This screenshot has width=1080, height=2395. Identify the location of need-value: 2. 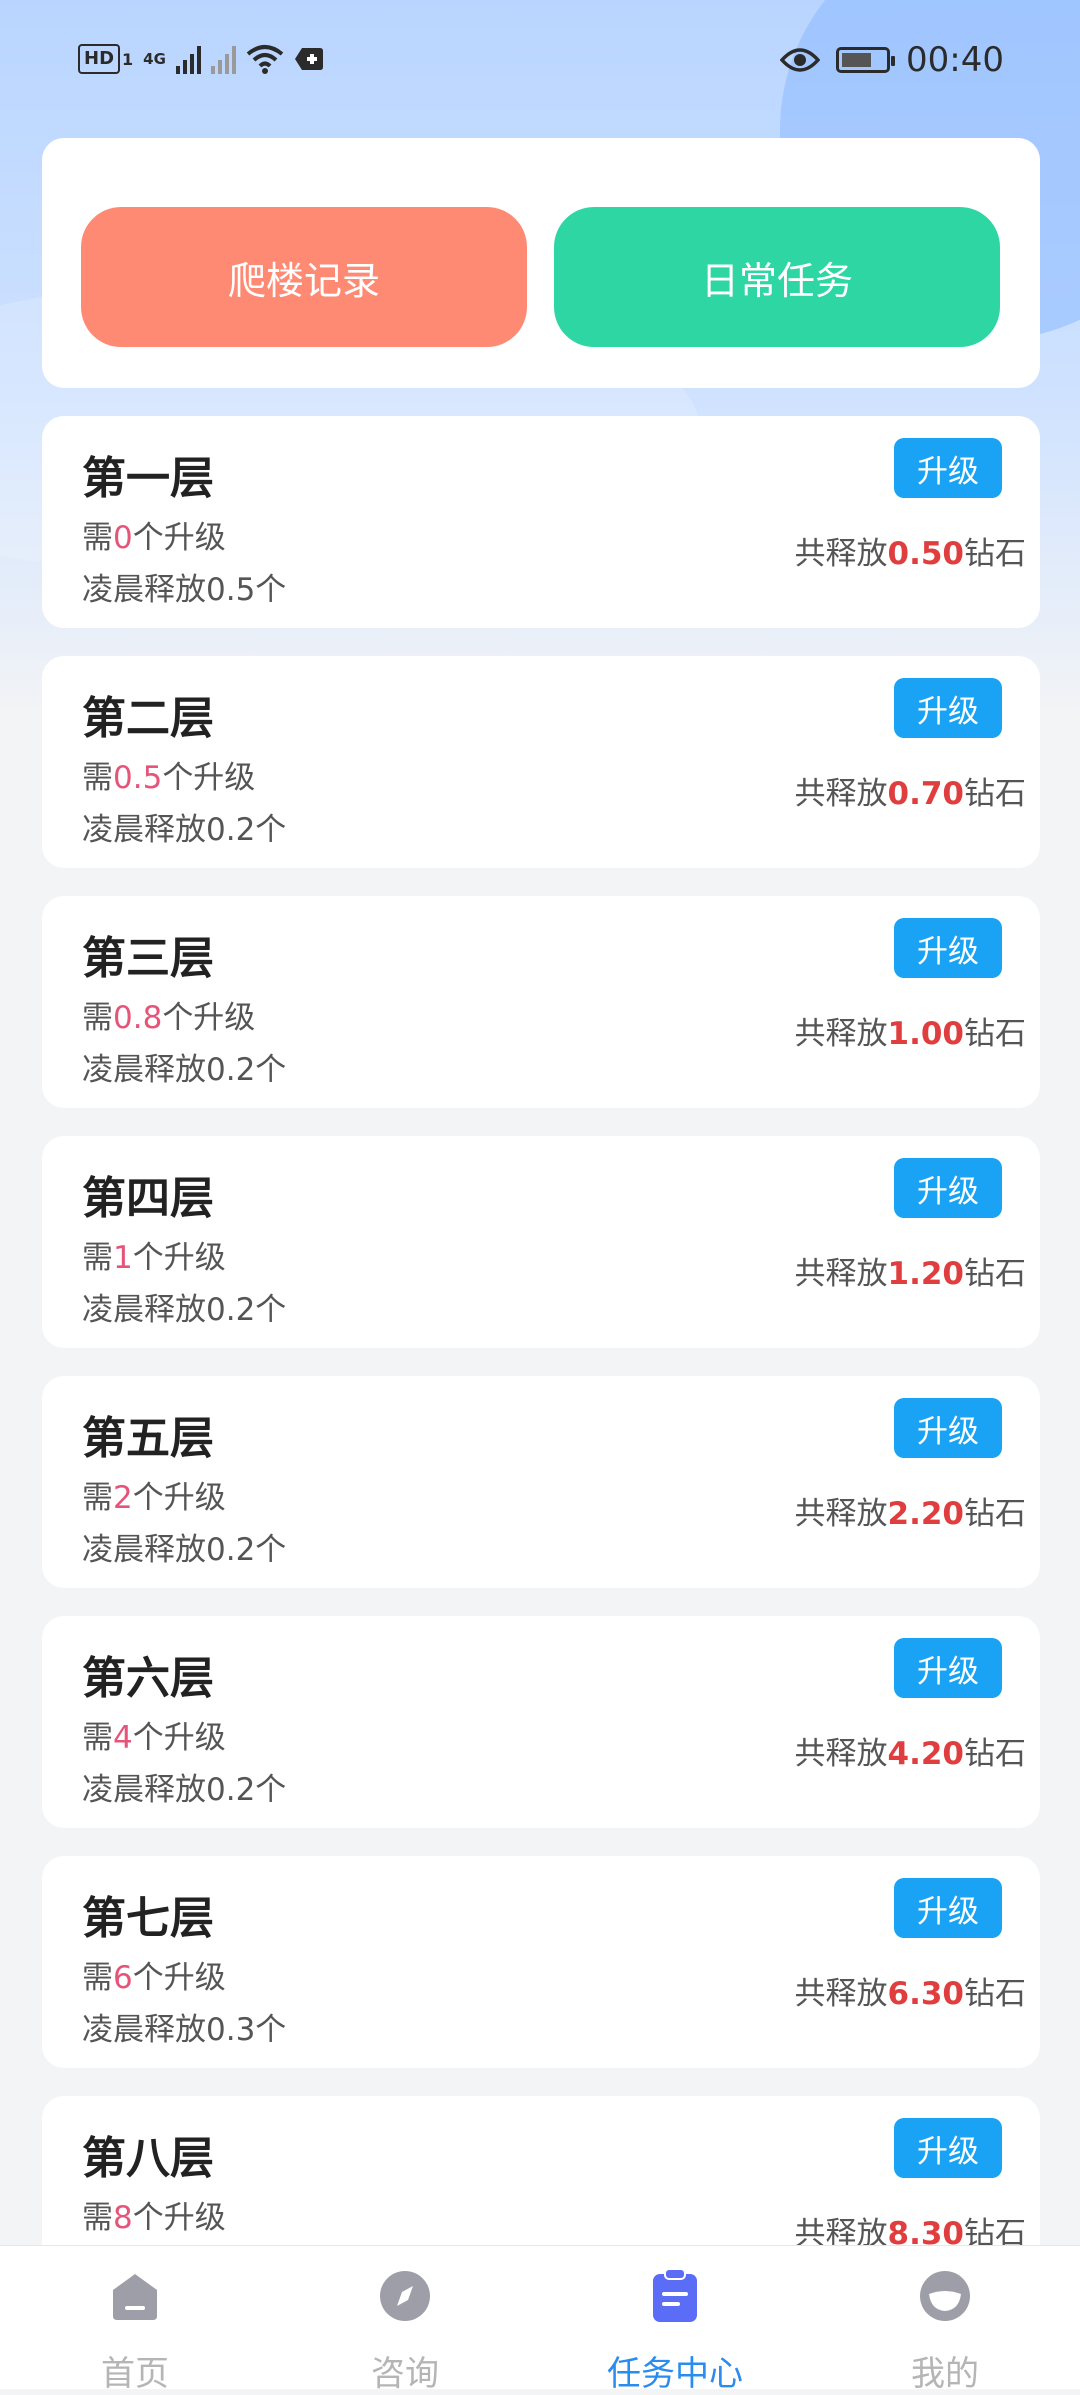
(123, 1498).